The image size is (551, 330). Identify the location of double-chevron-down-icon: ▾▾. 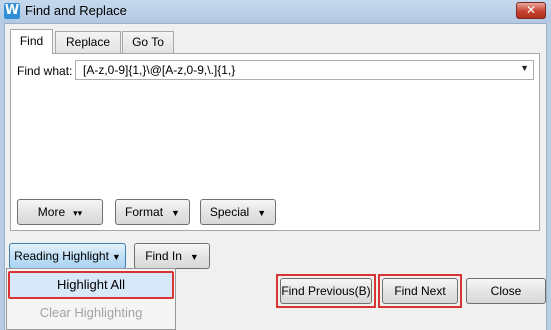
(78, 213).